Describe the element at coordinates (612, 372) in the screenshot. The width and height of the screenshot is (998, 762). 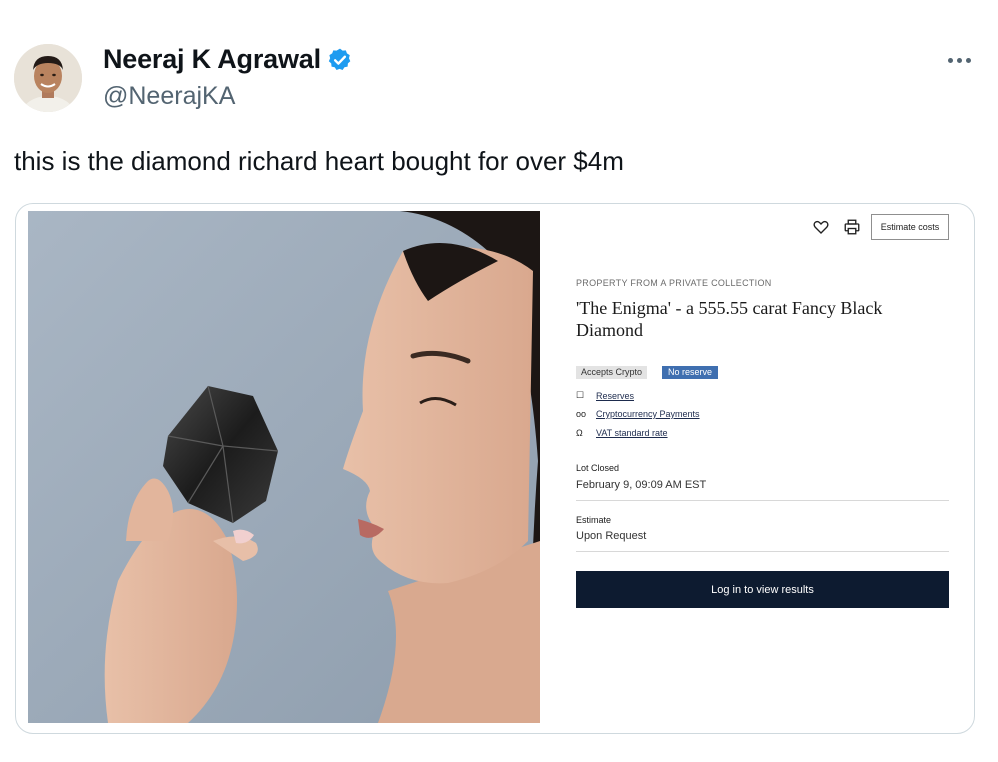
I see `accepts-crypto-tag: Accepts Crypto` at that location.